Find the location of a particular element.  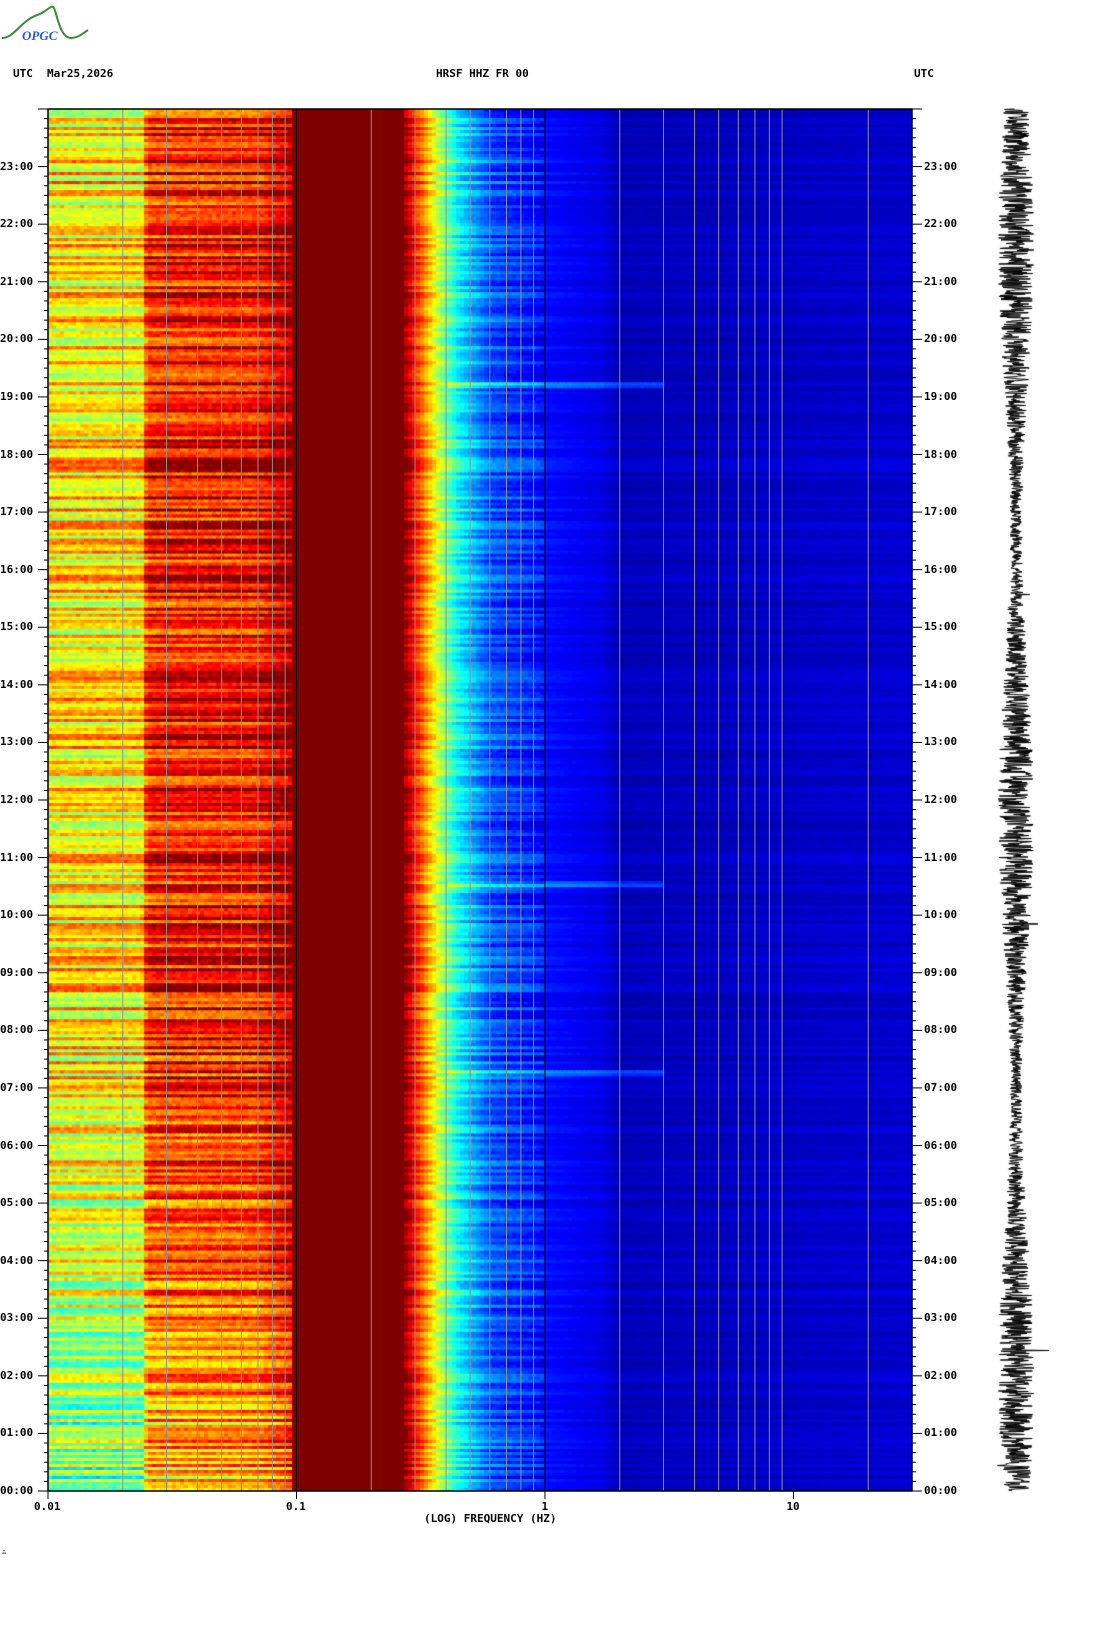

y-tick-label-left: 01:00 is located at coordinates (17, 1433).